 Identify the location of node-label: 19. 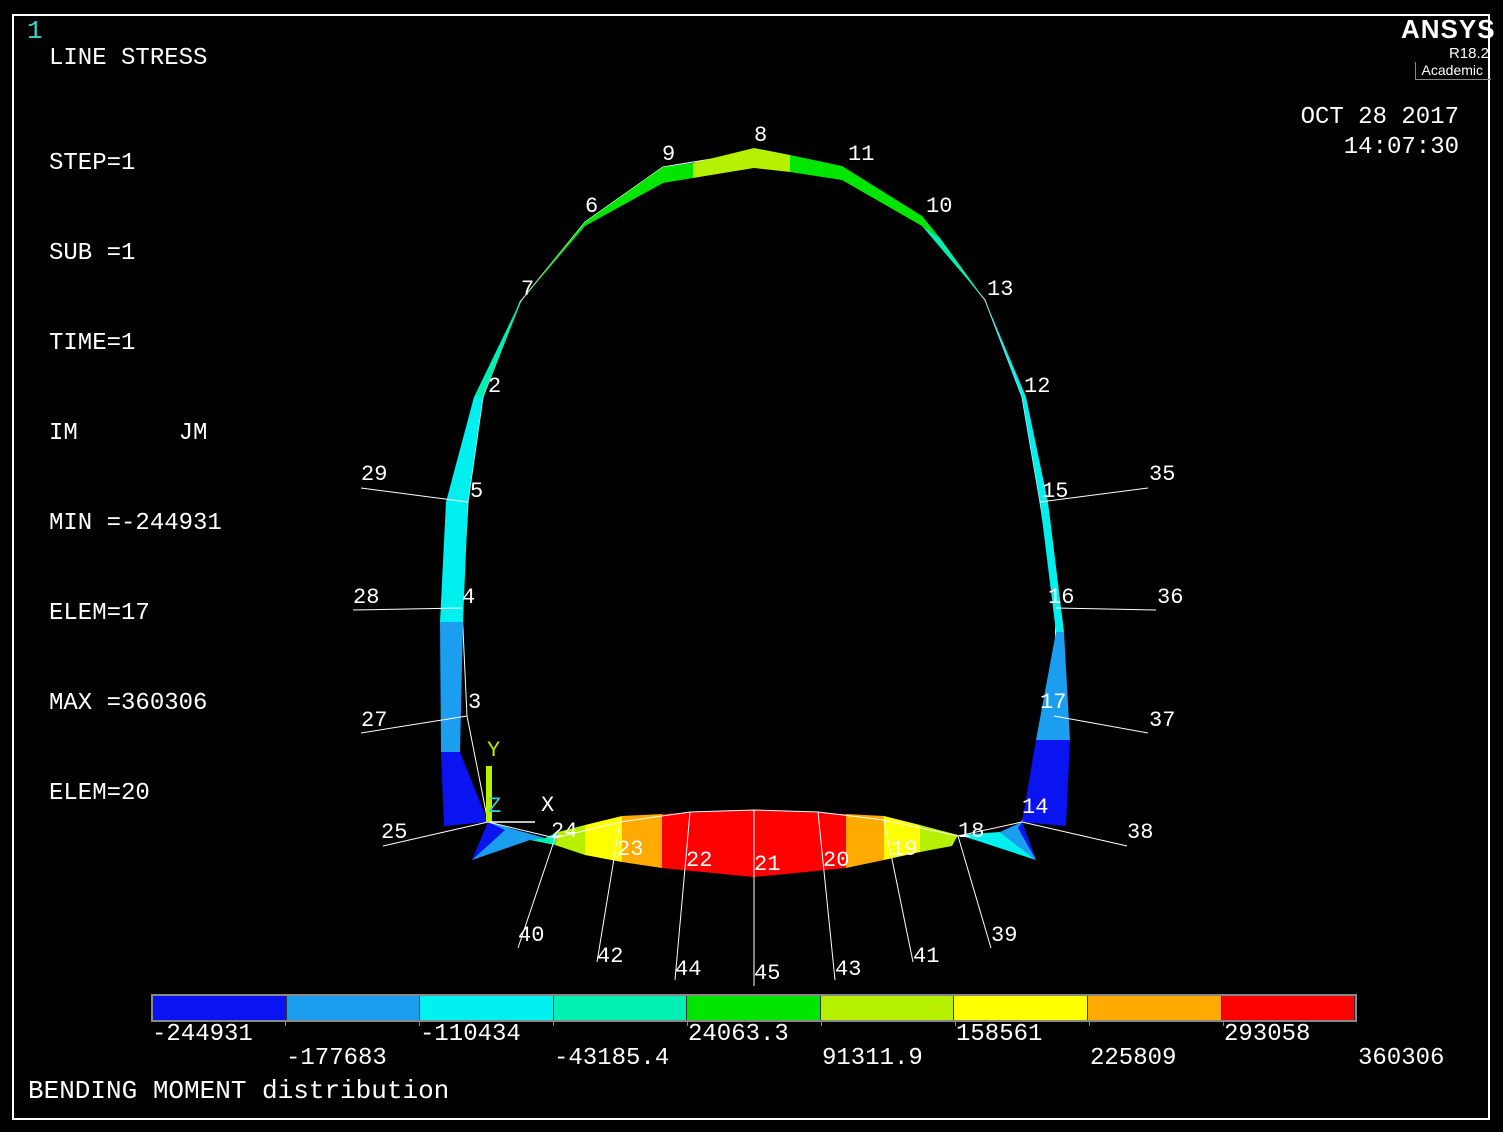
(904, 849).